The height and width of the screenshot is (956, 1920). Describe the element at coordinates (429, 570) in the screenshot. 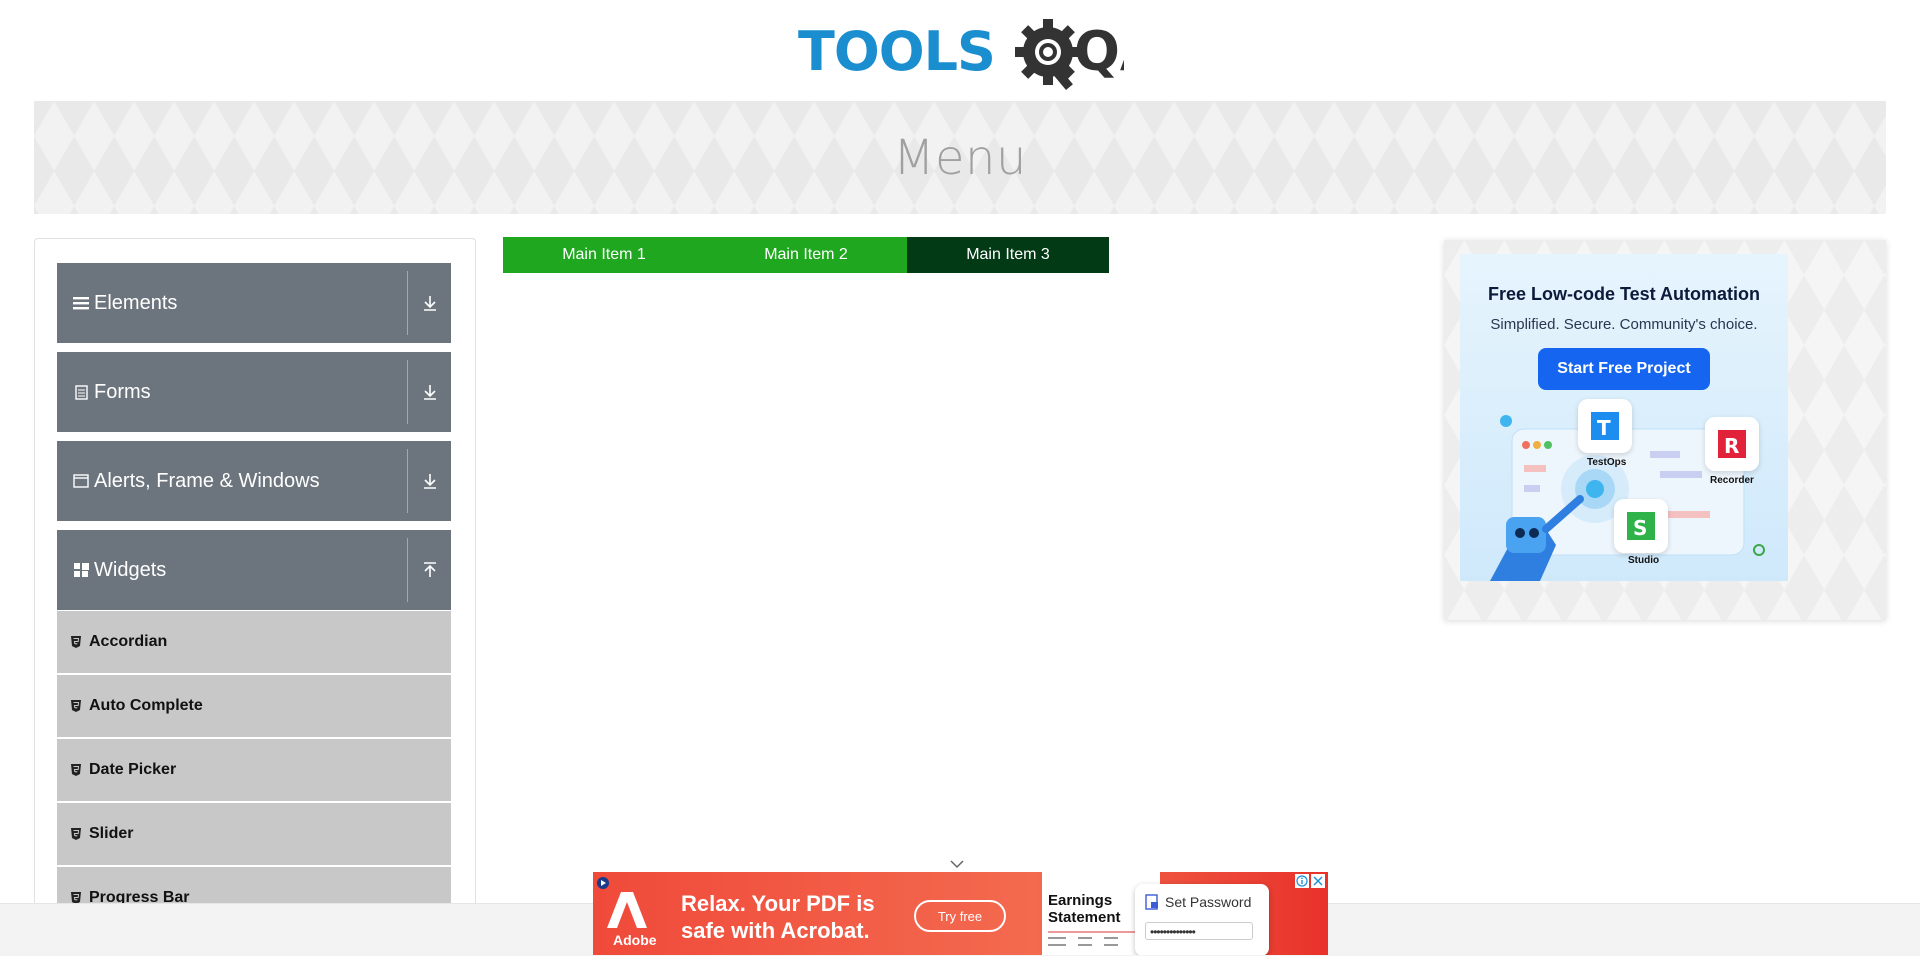

I see `collapse-icon` at that location.